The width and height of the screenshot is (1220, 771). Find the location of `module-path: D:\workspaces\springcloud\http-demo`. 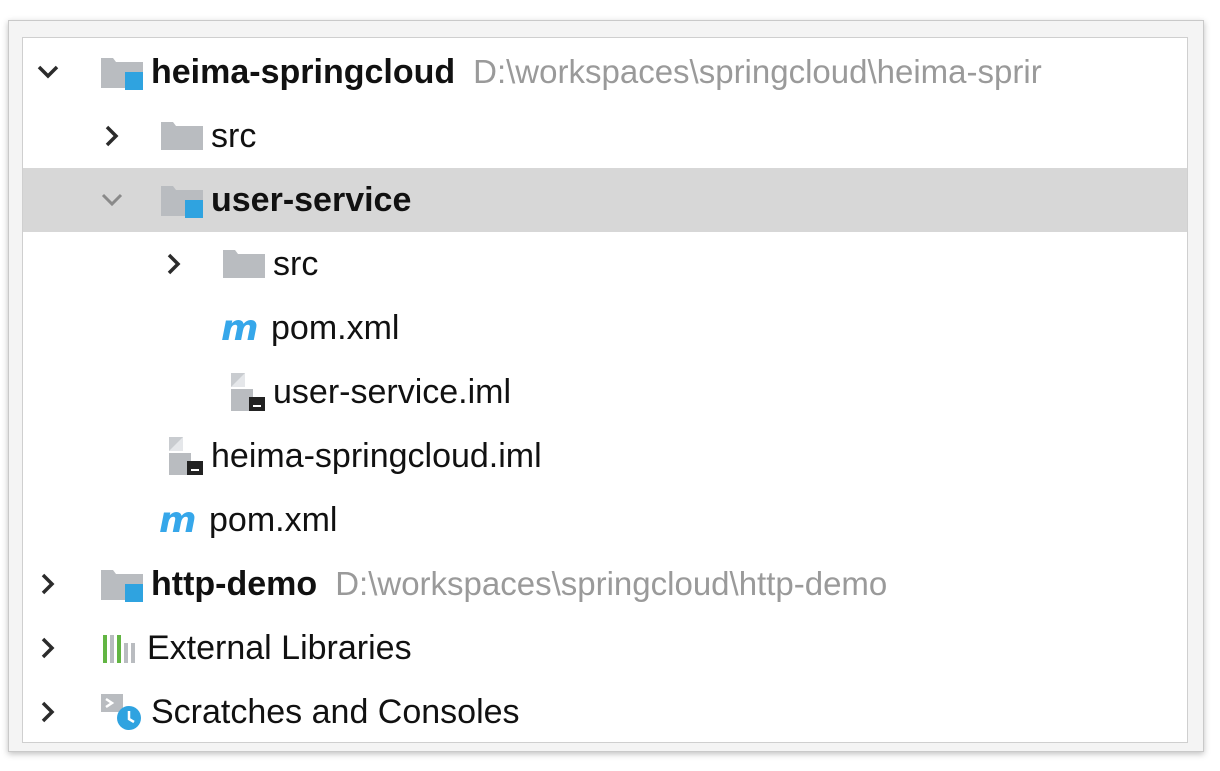

module-path: D:\workspaces\springcloud\http-demo is located at coordinates (611, 583).